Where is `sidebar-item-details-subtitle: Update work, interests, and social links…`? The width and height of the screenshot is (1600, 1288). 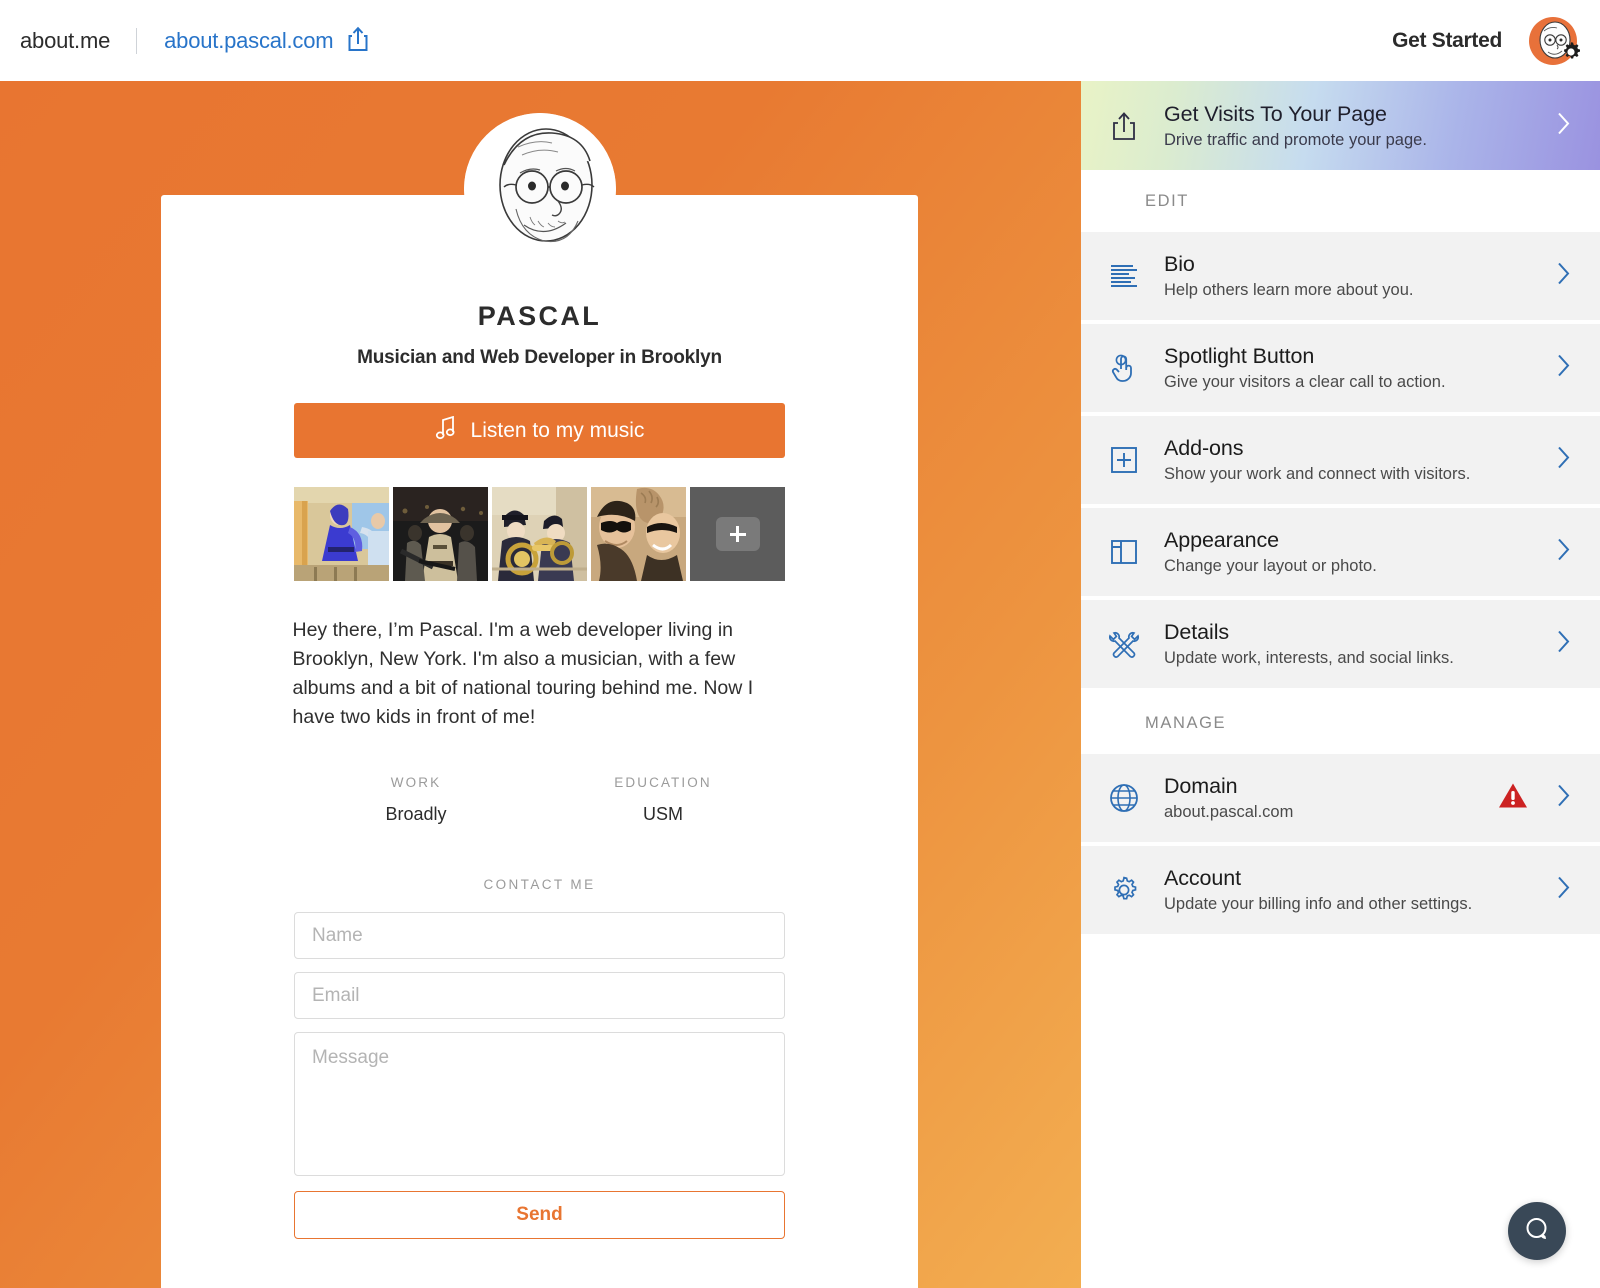 sidebar-item-details-subtitle: Update work, interests, and social links… is located at coordinates (1309, 658).